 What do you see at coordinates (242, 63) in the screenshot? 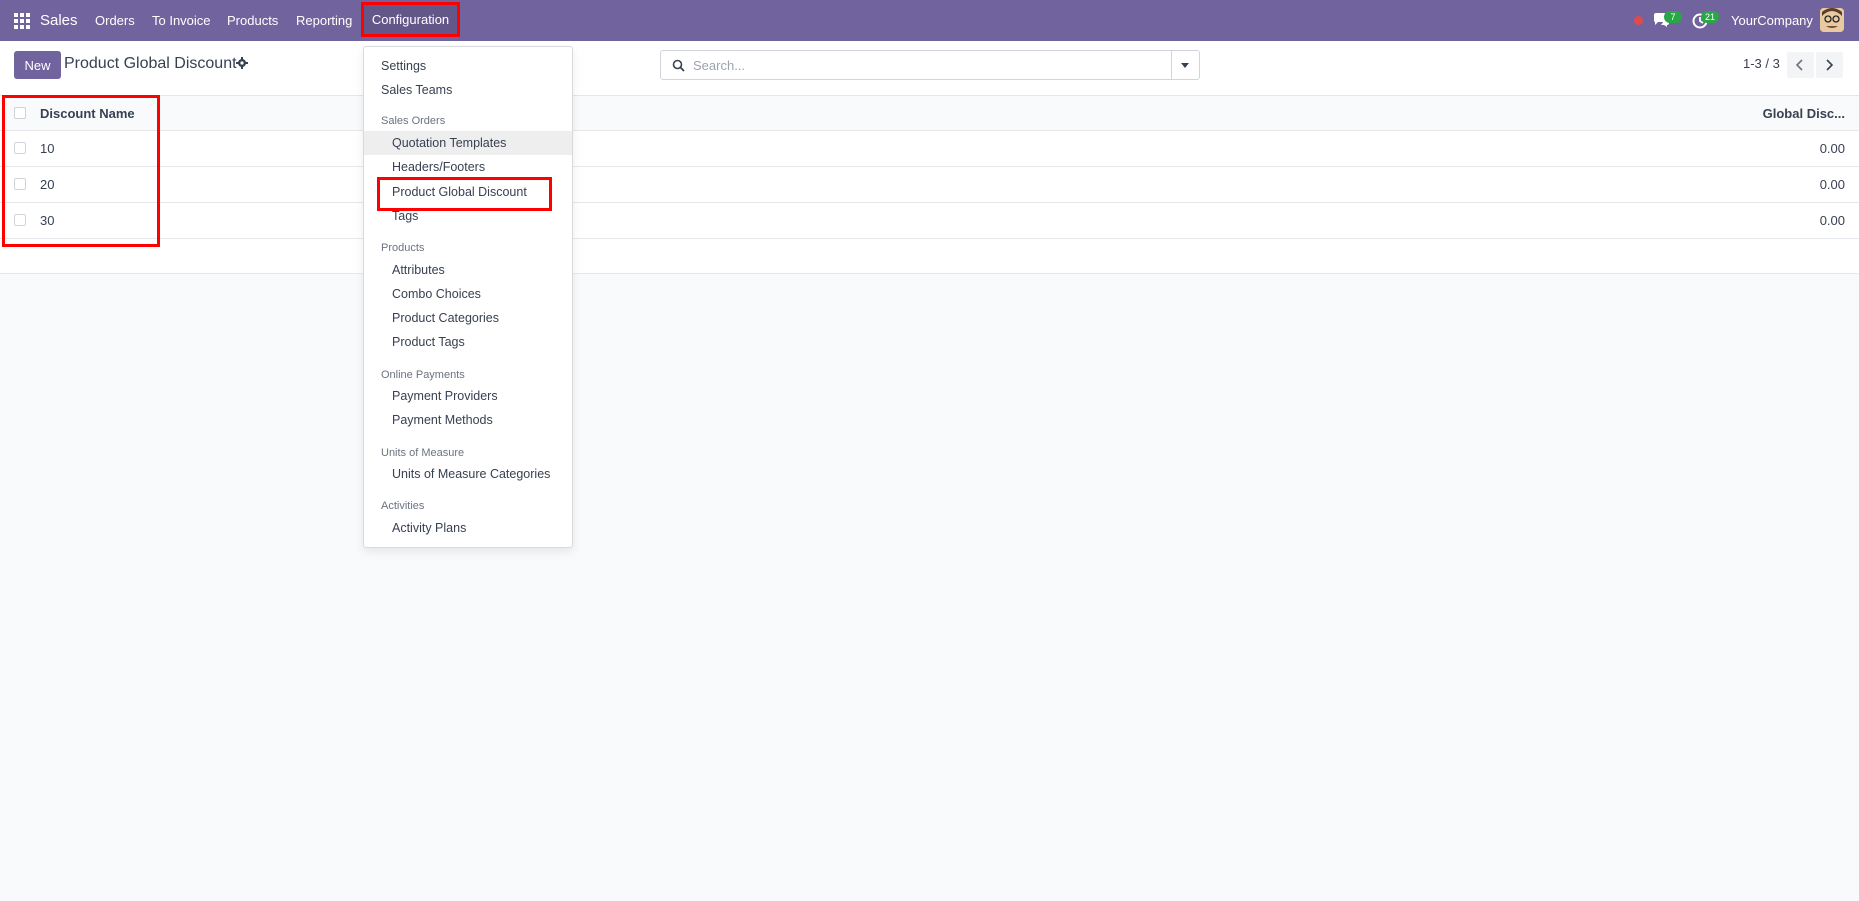
I see `gear-icon` at bounding box center [242, 63].